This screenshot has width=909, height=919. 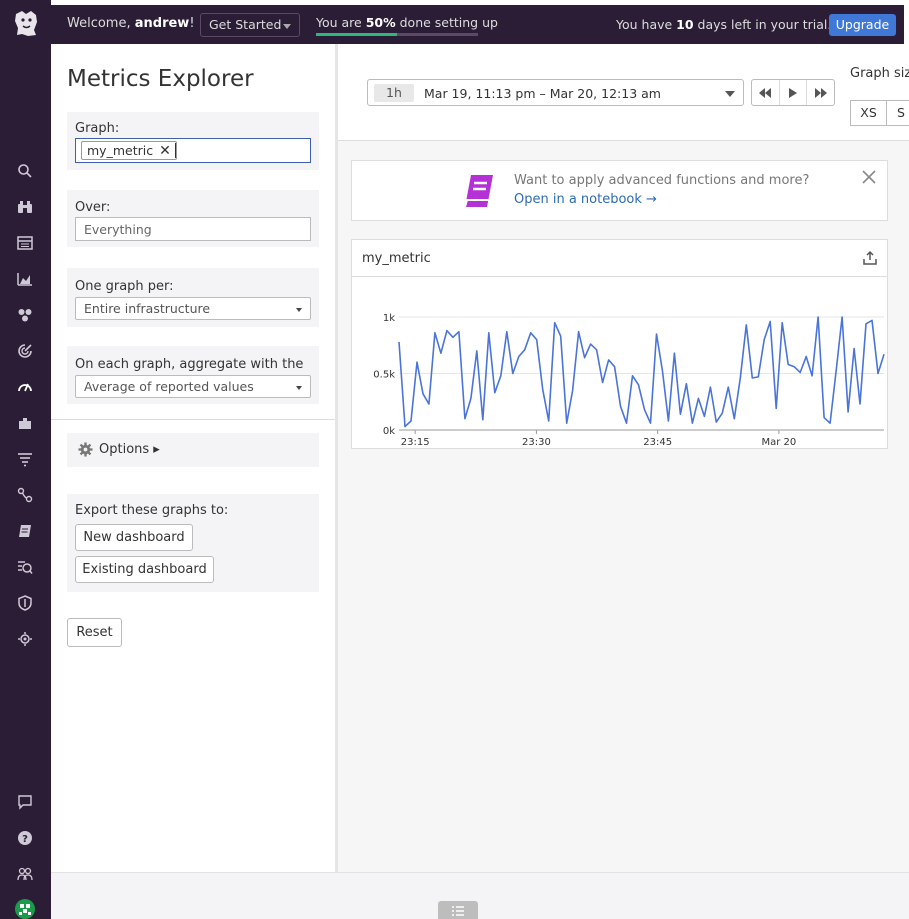 What do you see at coordinates (415, 442) in the screenshot?
I see `x-tick-label: 23:15` at bounding box center [415, 442].